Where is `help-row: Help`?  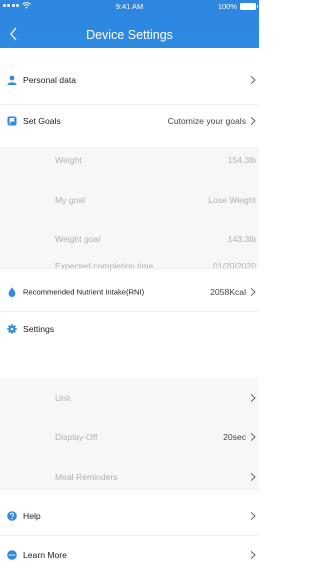
help-row: Help is located at coordinates (129, 516).